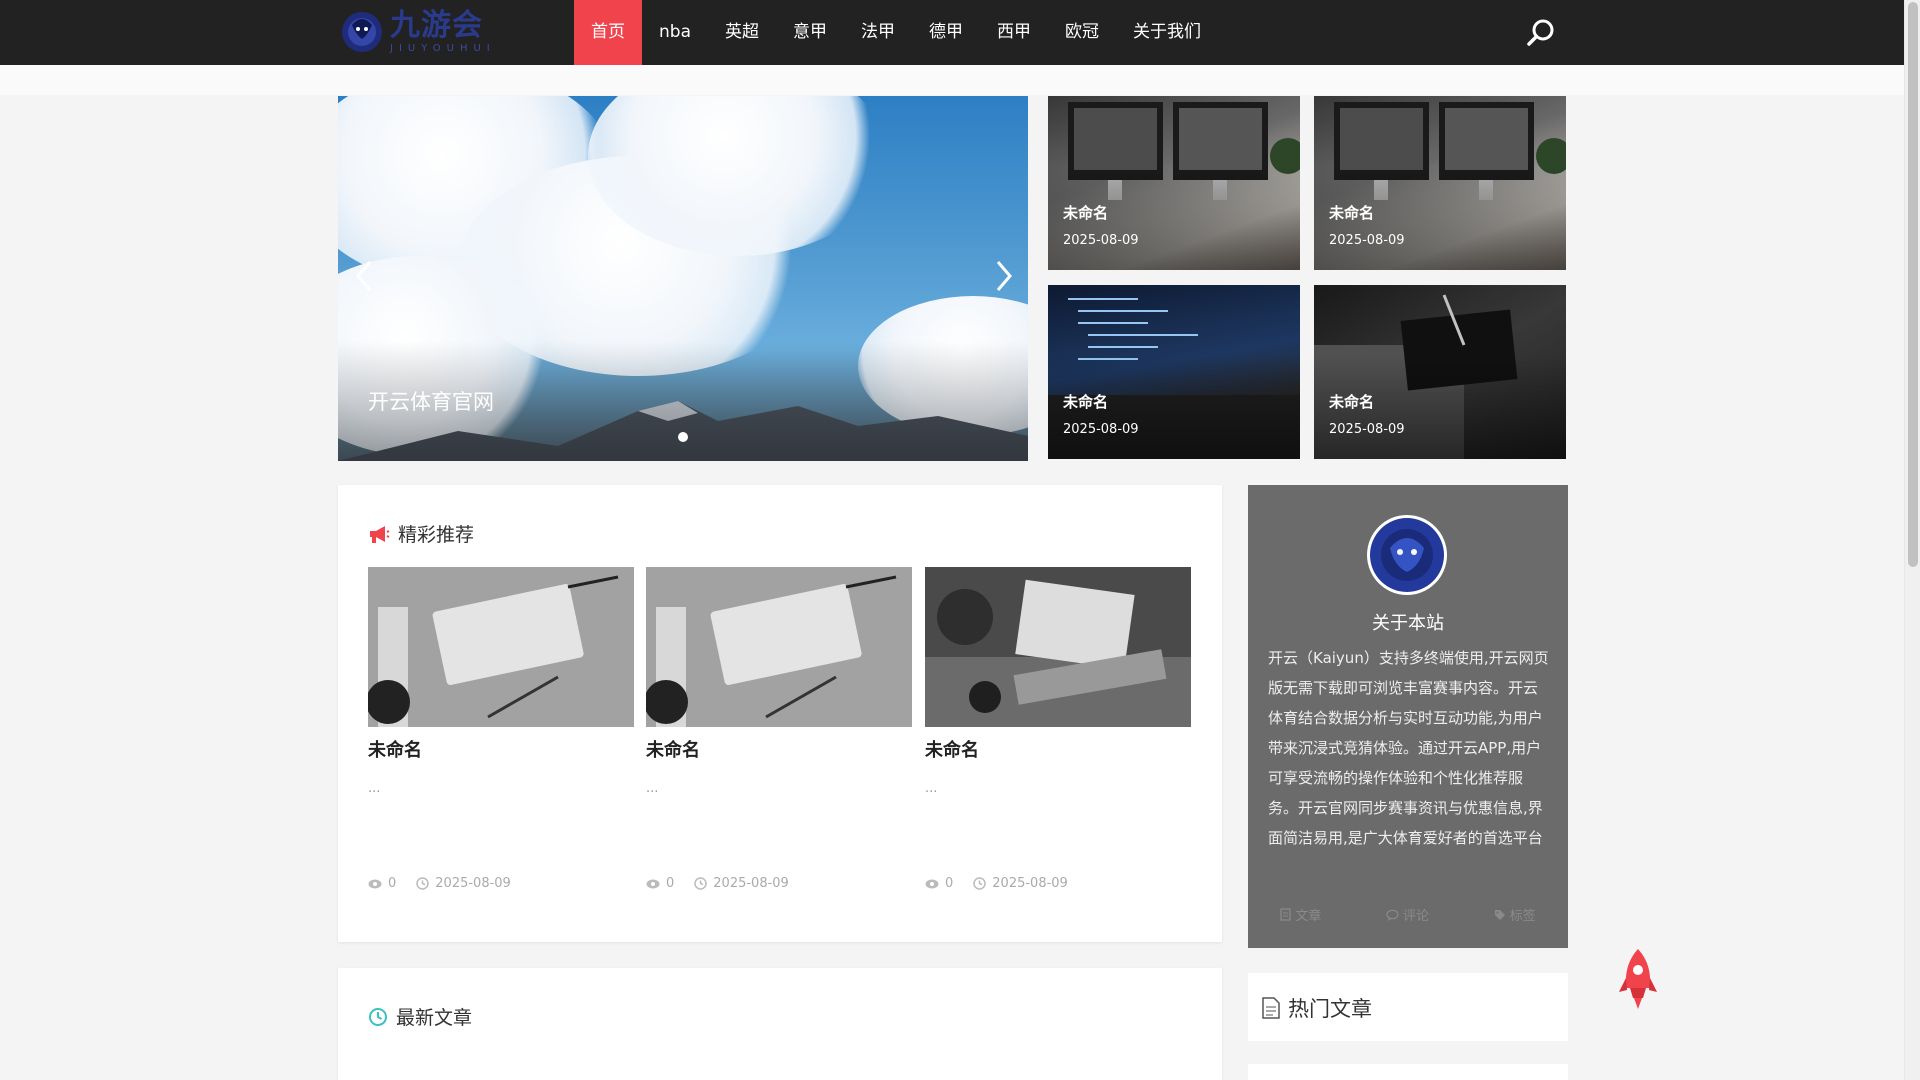  What do you see at coordinates (1408, 1072) in the screenshot?
I see `sidebar-widget` at bounding box center [1408, 1072].